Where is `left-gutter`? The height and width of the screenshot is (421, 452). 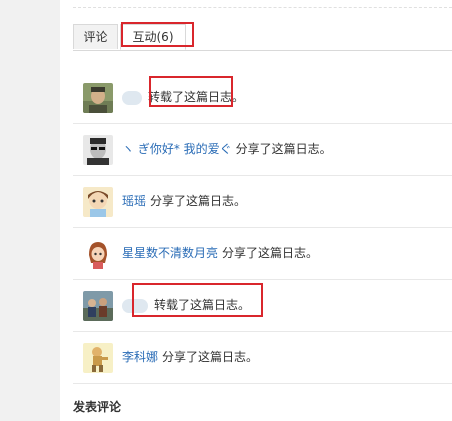 left-gutter is located at coordinates (30, 210).